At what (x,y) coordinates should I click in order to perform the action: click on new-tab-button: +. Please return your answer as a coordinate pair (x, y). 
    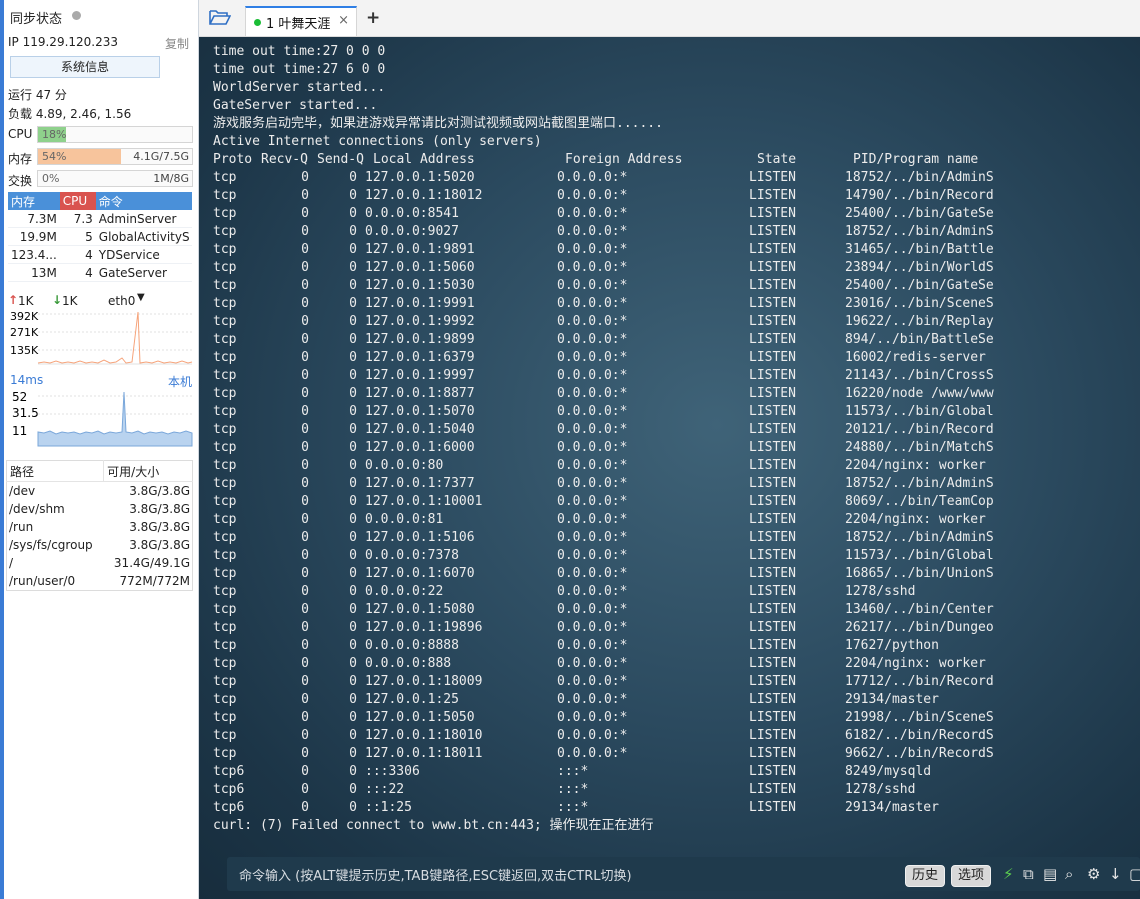
    Looking at the image, I should click on (373, 18).